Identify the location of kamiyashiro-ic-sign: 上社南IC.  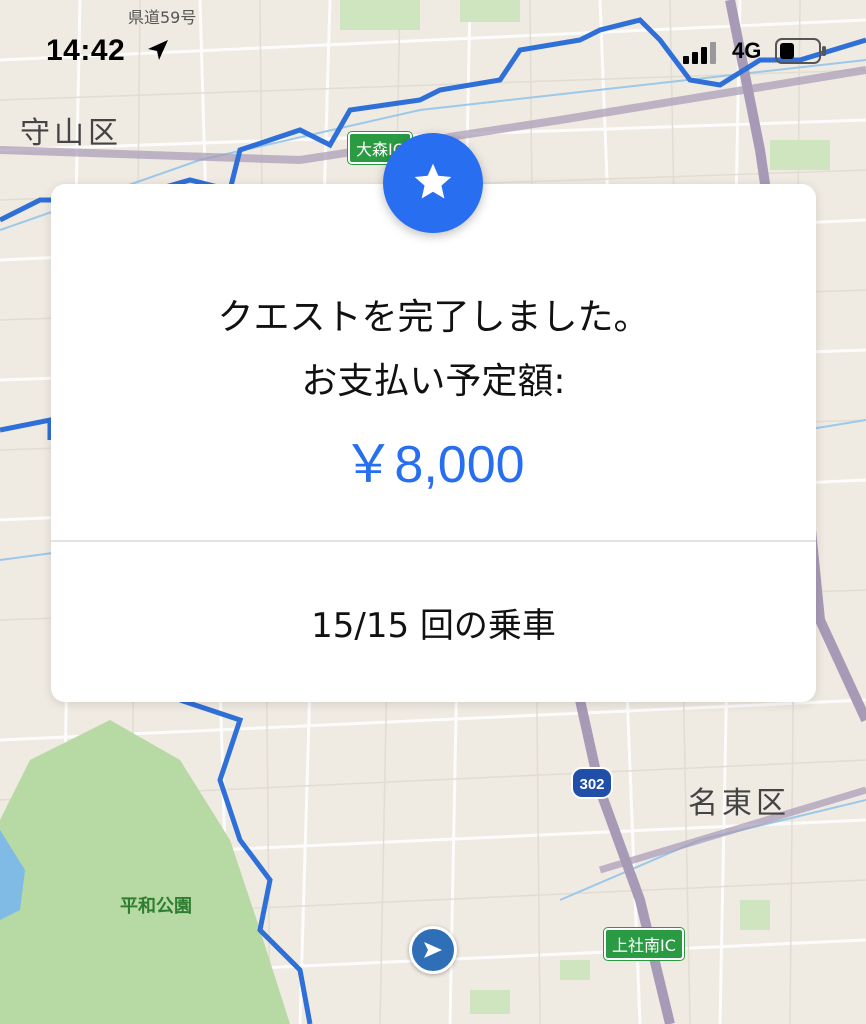
(644, 944).